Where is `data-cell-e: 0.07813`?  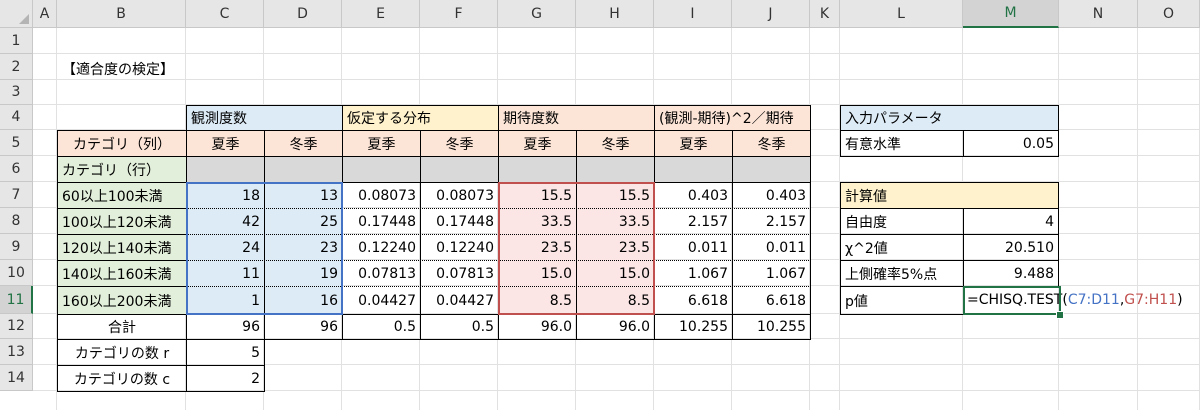
data-cell-e: 0.07813 is located at coordinates (381, 273).